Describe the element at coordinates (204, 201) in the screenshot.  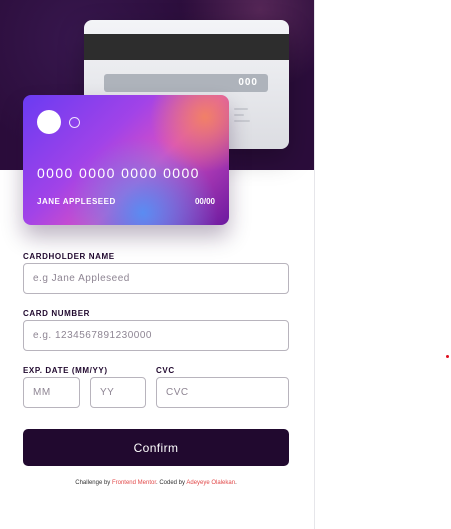
I see `card-expiry-display: 00/00` at that location.